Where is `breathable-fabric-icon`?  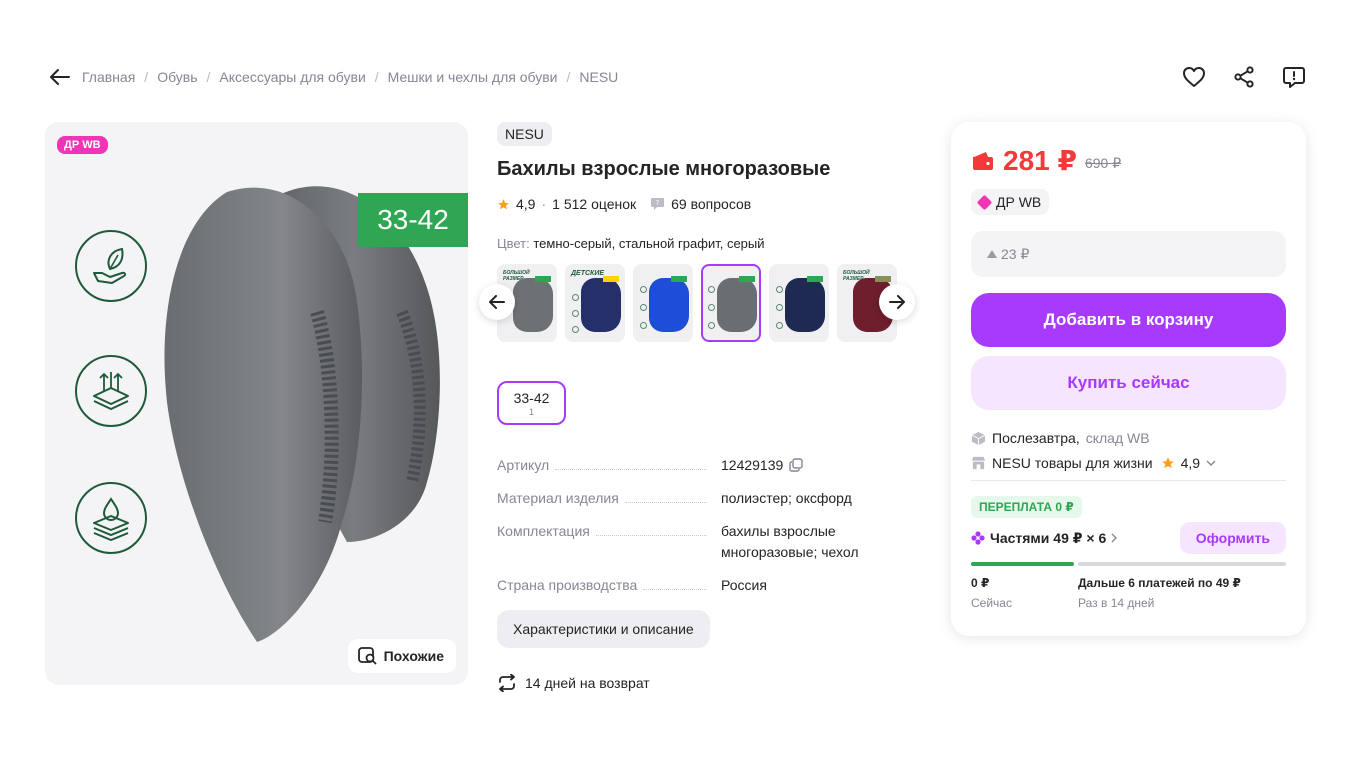 breathable-fabric-icon is located at coordinates (111, 391).